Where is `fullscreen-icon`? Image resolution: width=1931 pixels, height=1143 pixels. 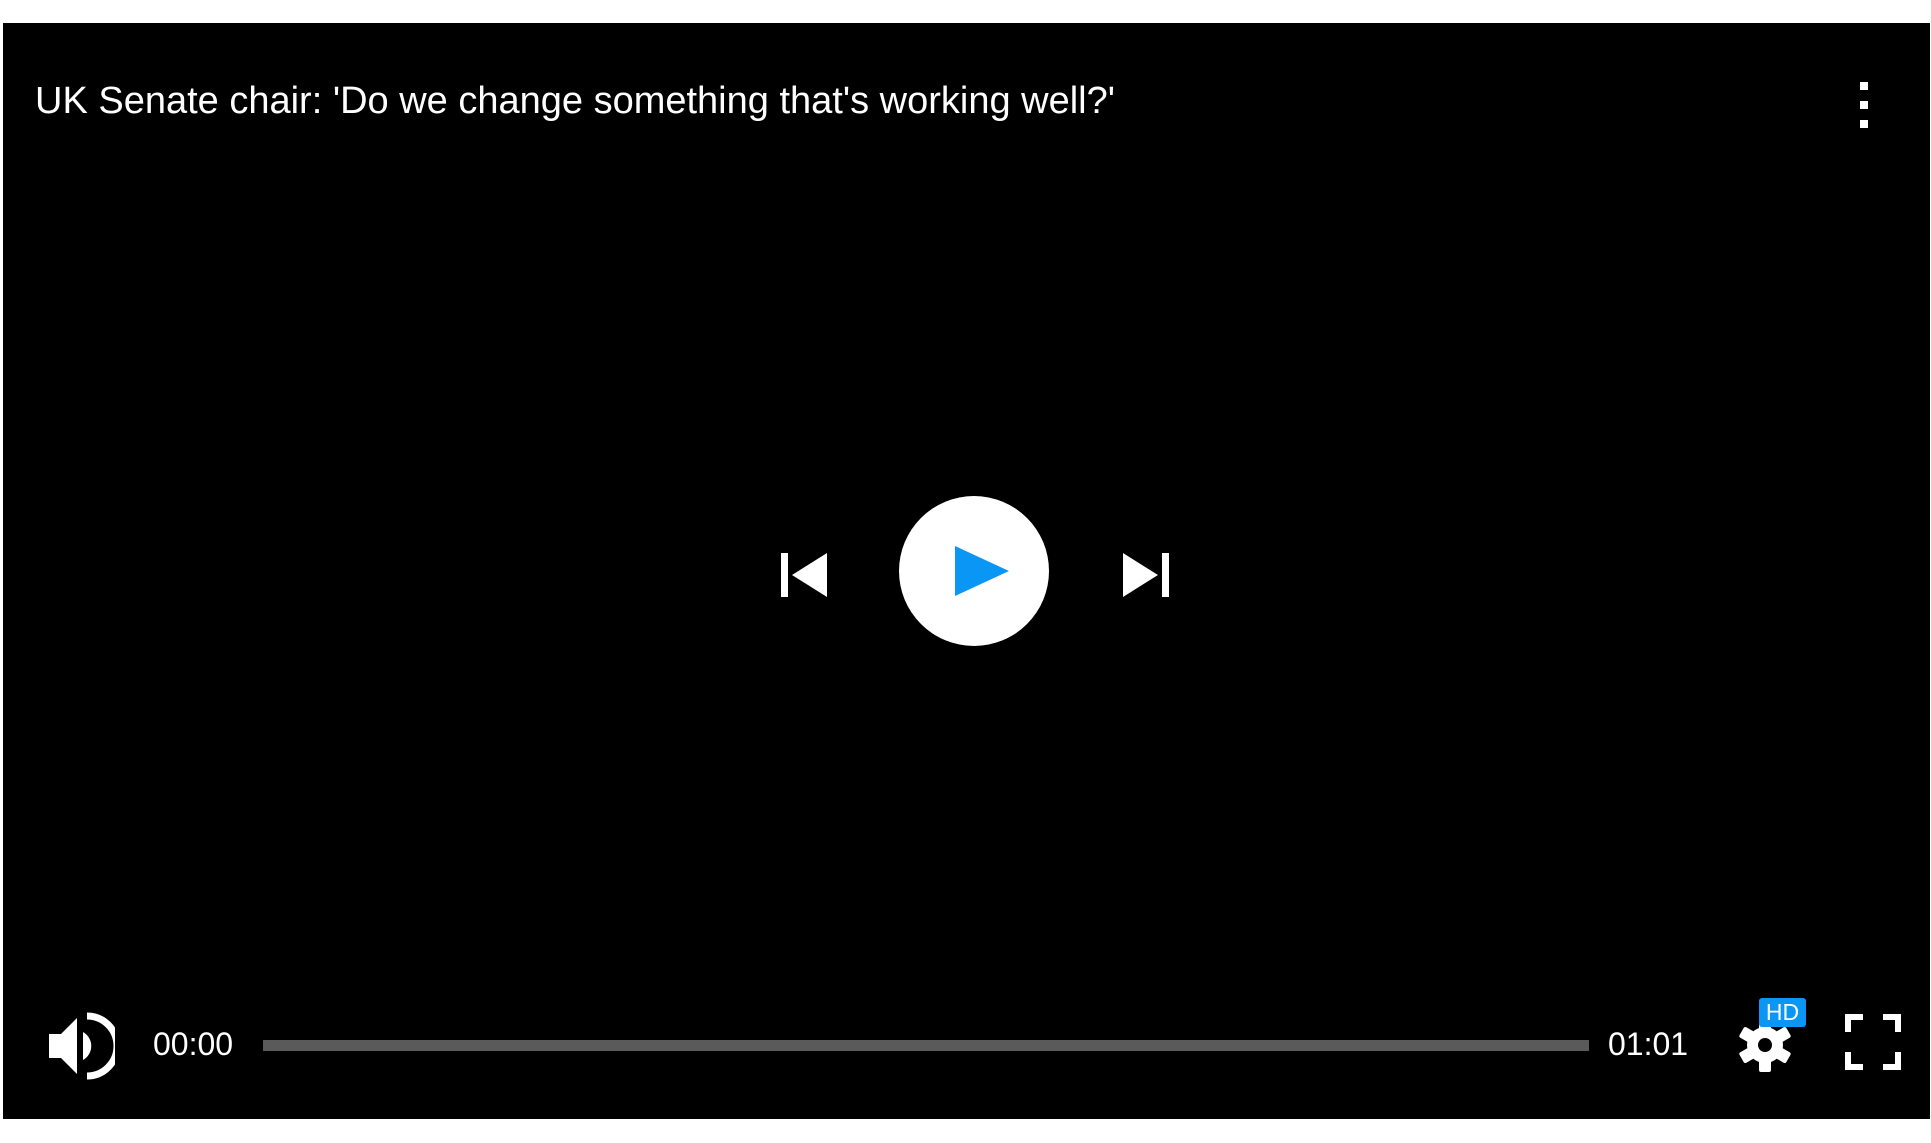 fullscreen-icon is located at coordinates (1873, 1042).